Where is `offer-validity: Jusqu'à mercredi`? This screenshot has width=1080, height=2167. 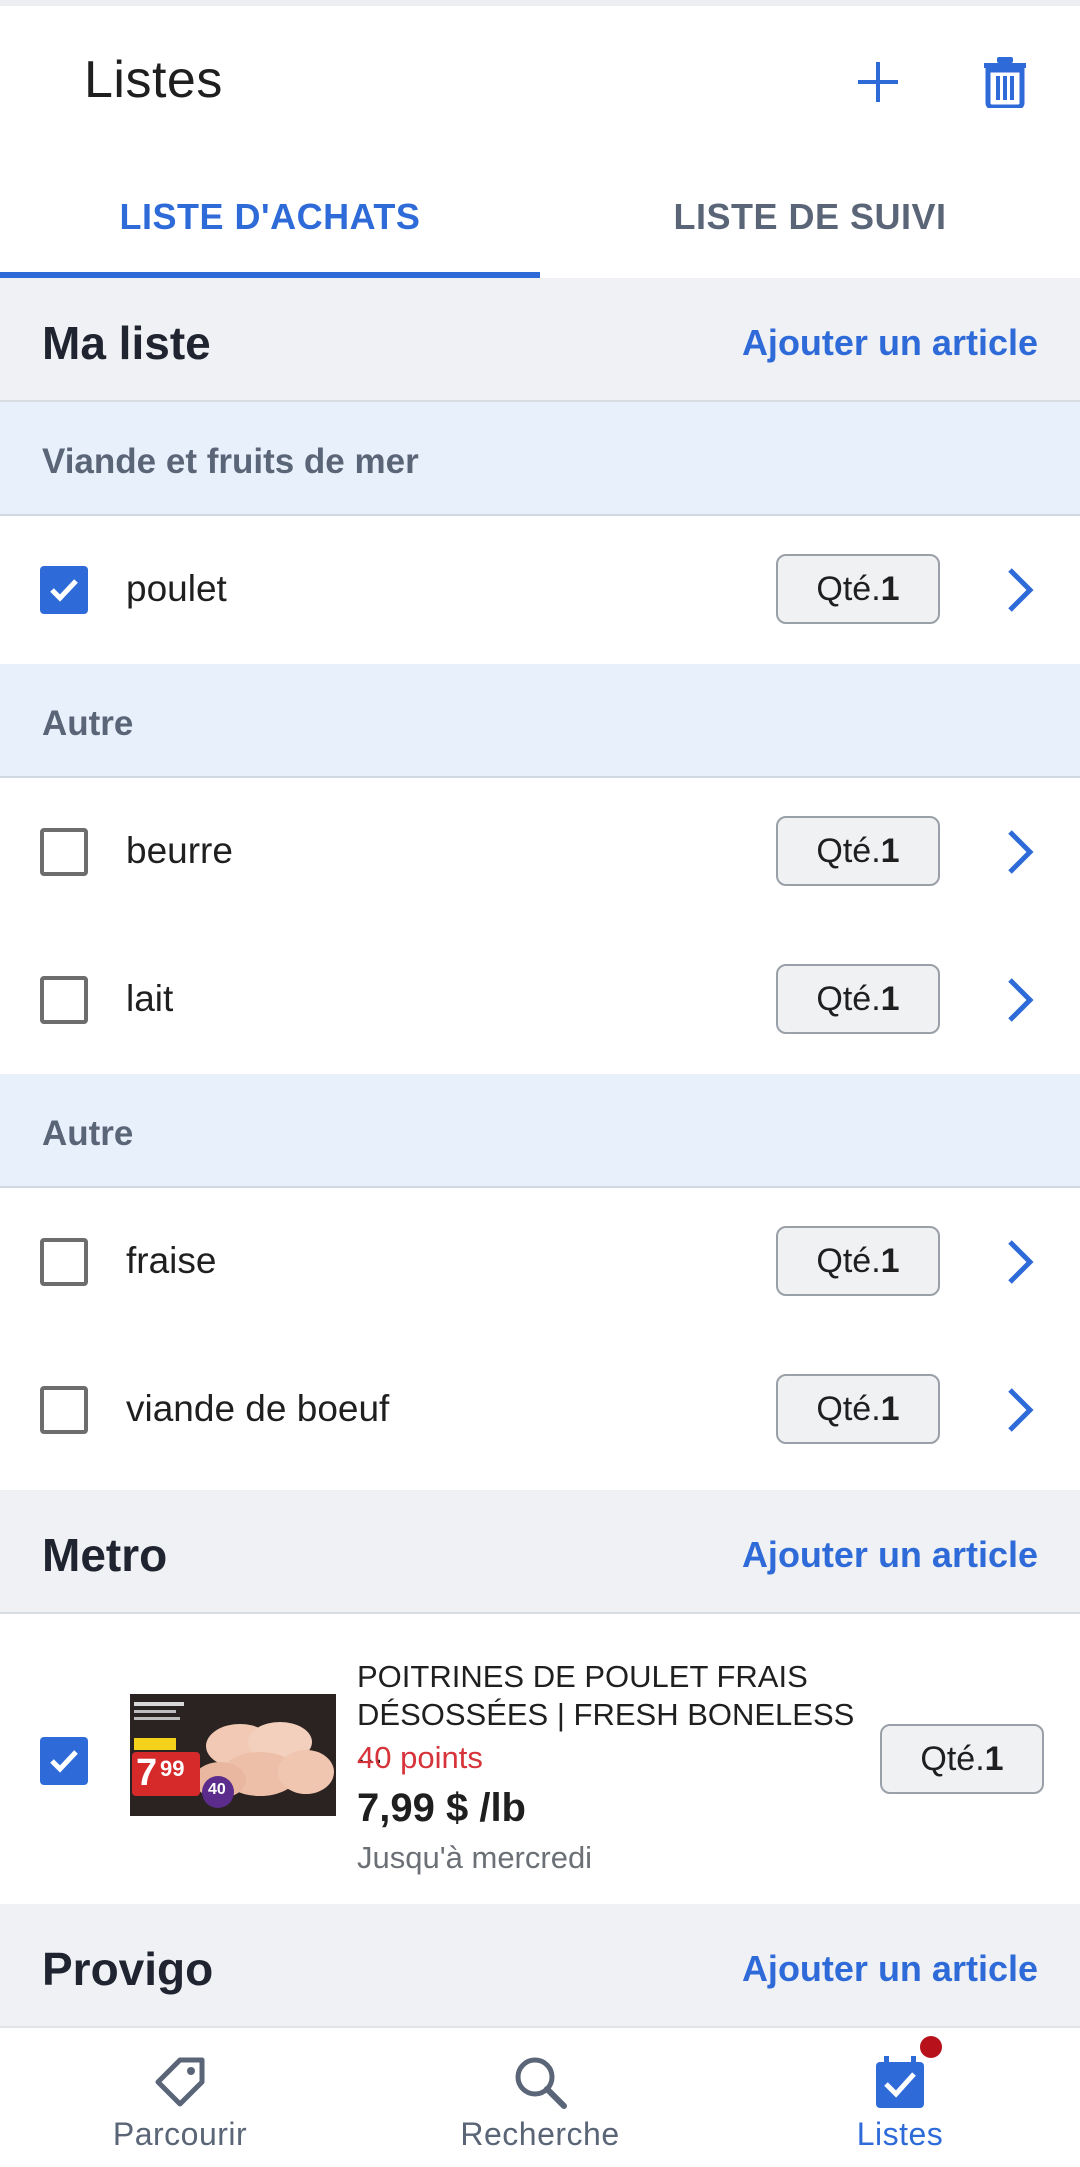 offer-validity: Jusqu'à mercredi is located at coordinates (475, 1857).